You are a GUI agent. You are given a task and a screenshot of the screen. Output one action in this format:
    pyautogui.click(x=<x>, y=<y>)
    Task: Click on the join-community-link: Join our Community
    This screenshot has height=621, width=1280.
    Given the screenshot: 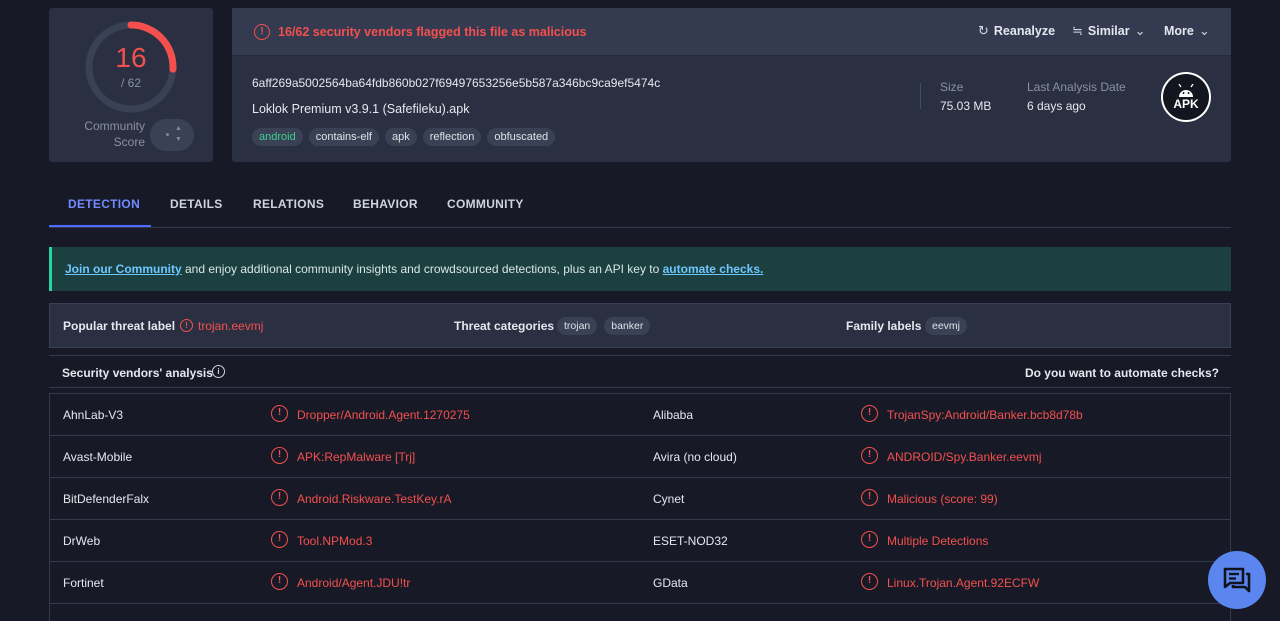 What is the action you would take?
    pyautogui.click(x=123, y=269)
    